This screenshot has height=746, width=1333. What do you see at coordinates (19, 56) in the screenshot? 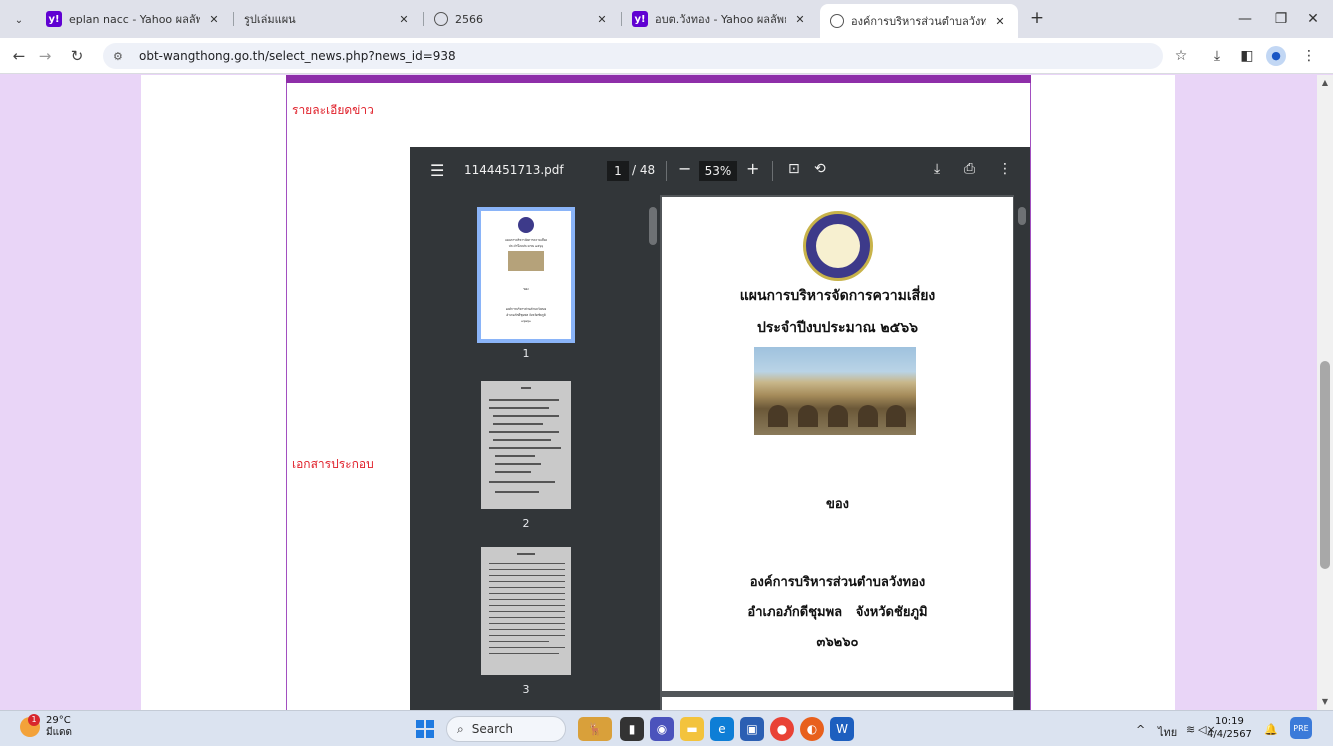
I see `back-button: ←` at bounding box center [19, 56].